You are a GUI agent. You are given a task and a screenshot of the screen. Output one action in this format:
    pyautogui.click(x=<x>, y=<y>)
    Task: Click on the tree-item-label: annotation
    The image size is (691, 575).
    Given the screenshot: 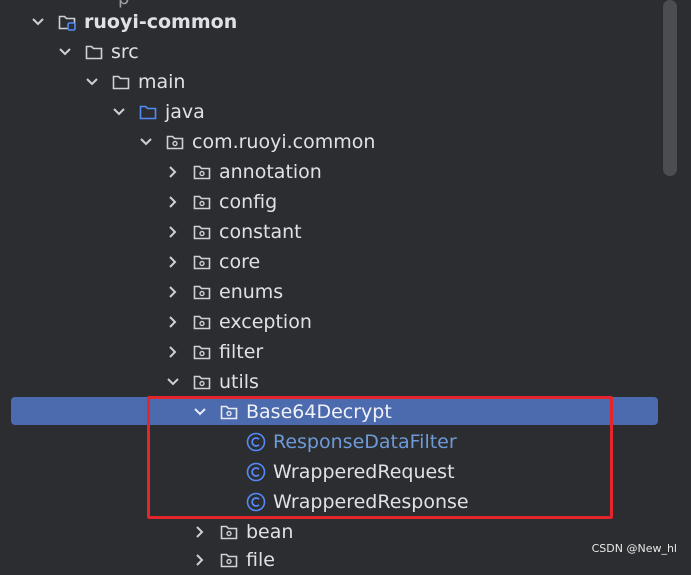 What is the action you would take?
    pyautogui.click(x=270, y=172)
    